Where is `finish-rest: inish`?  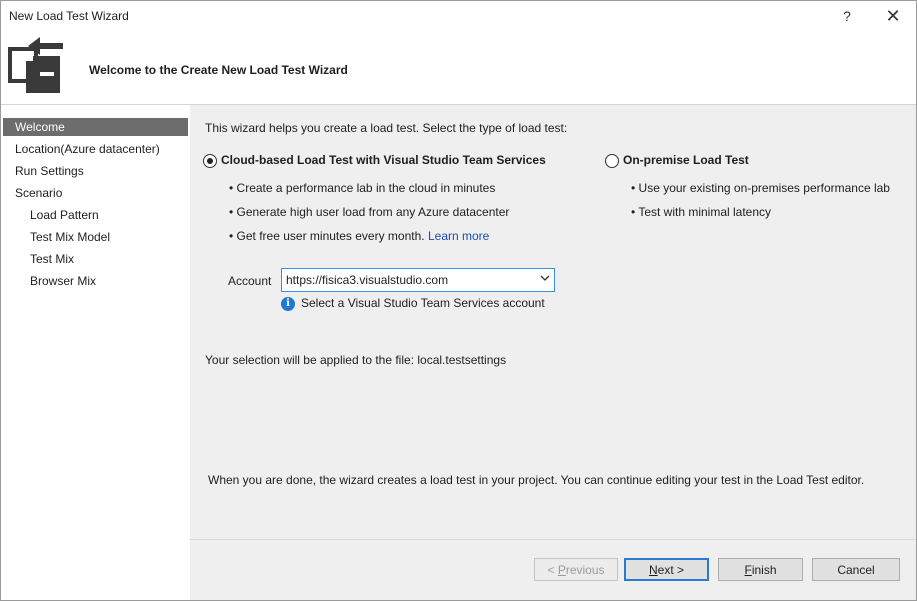
finish-rest: inish is located at coordinates (764, 570).